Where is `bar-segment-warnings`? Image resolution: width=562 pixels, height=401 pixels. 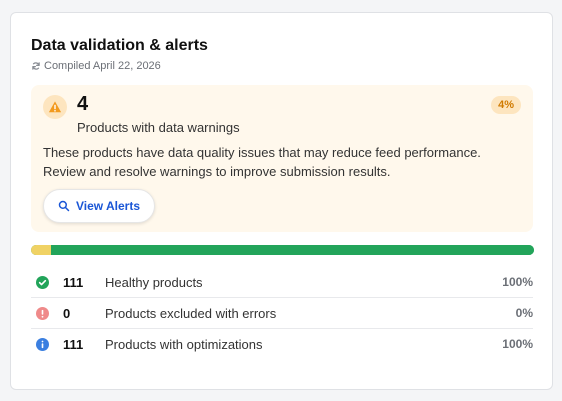 bar-segment-warnings is located at coordinates (41, 250).